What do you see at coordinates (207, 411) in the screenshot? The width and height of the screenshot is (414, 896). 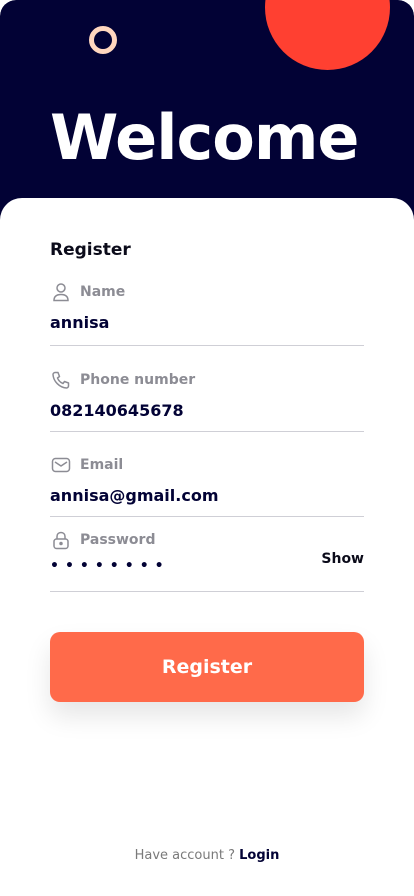 I see `phone-input: 082140645678` at bounding box center [207, 411].